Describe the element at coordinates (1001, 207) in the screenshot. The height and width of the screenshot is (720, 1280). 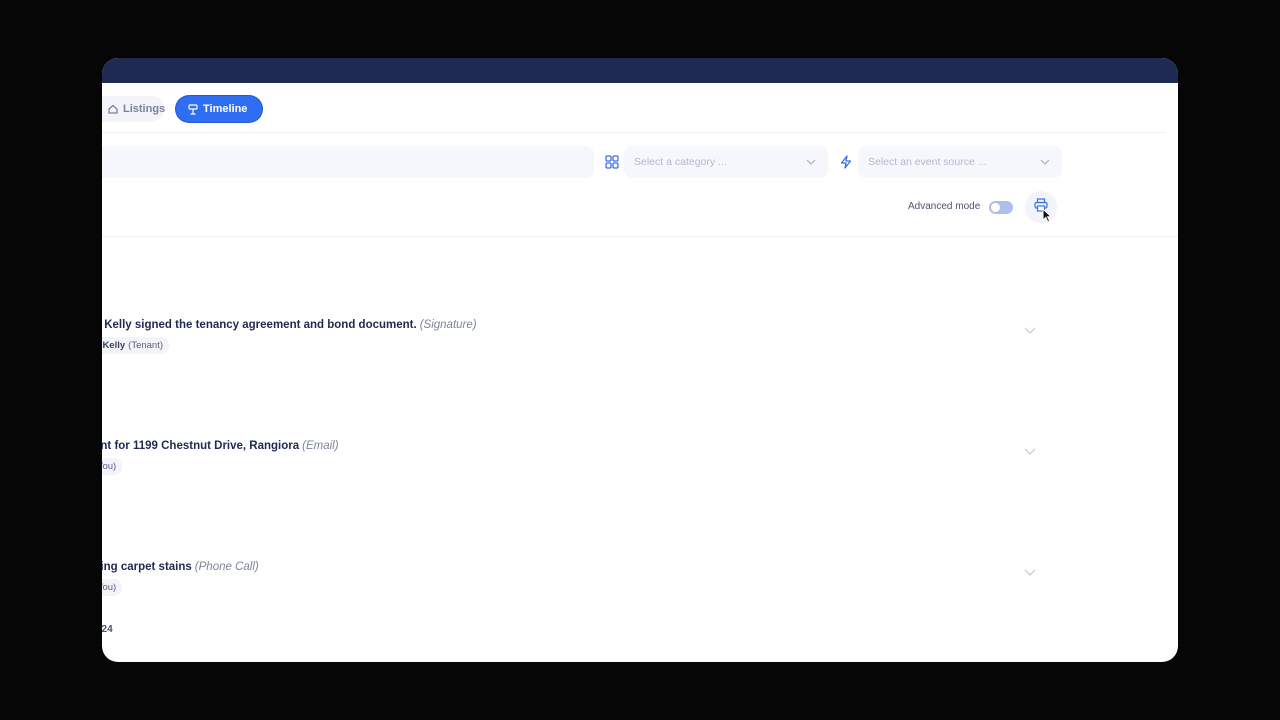
I see `advanced-mode-toggle` at that location.